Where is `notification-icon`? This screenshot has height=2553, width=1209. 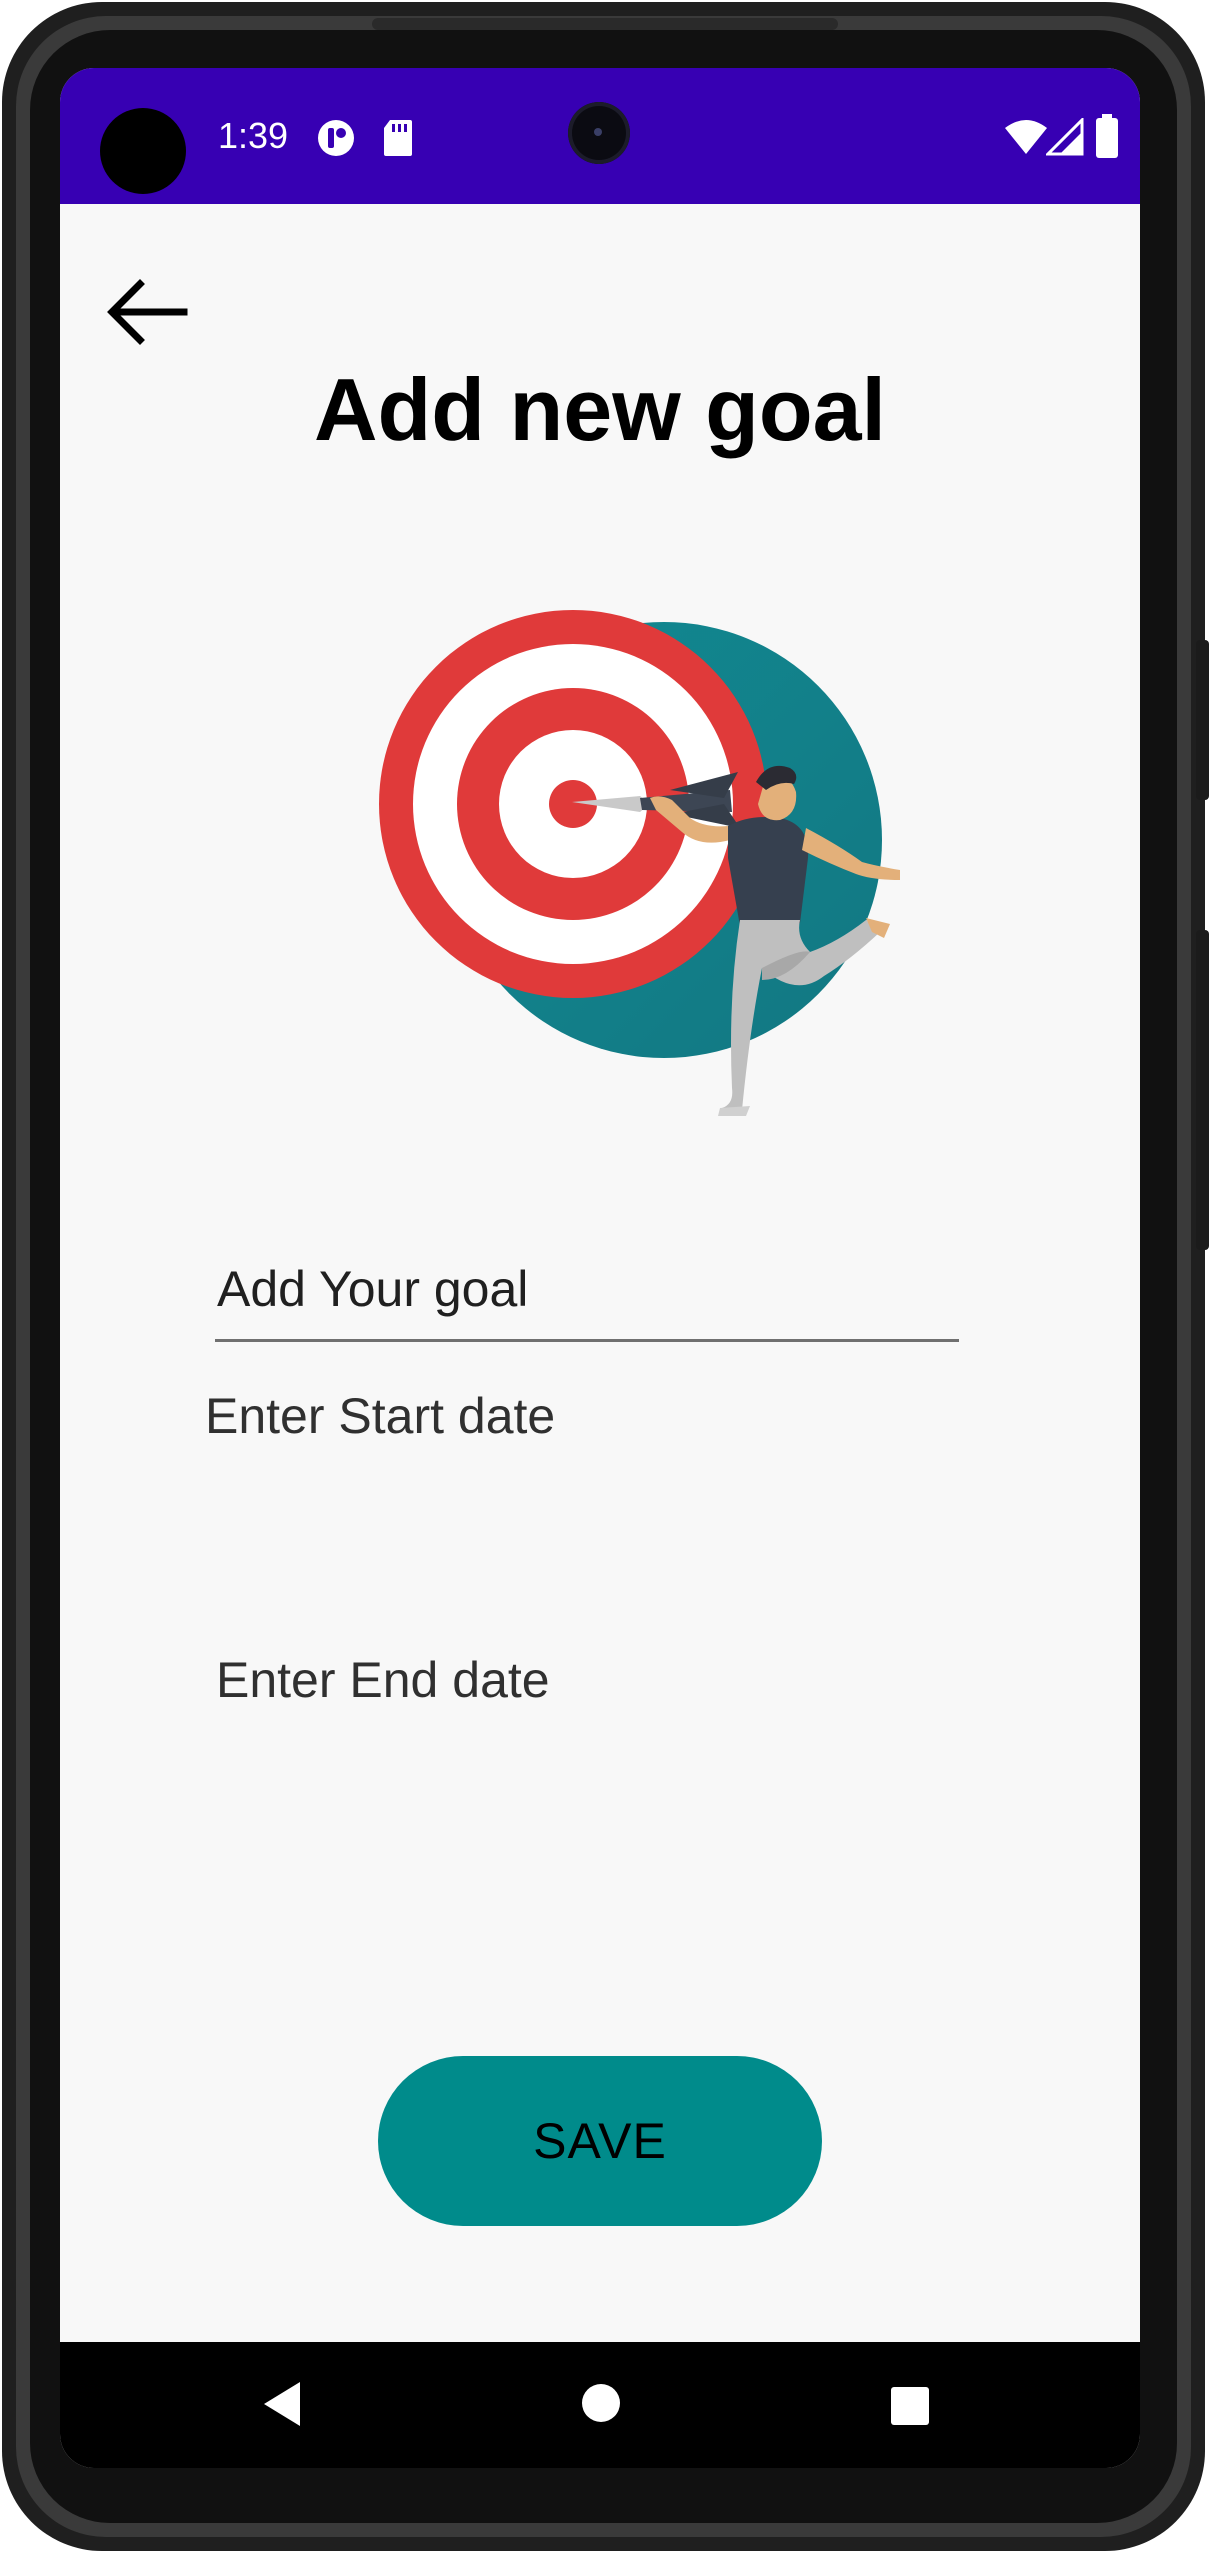 notification-icon is located at coordinates (336, 138).